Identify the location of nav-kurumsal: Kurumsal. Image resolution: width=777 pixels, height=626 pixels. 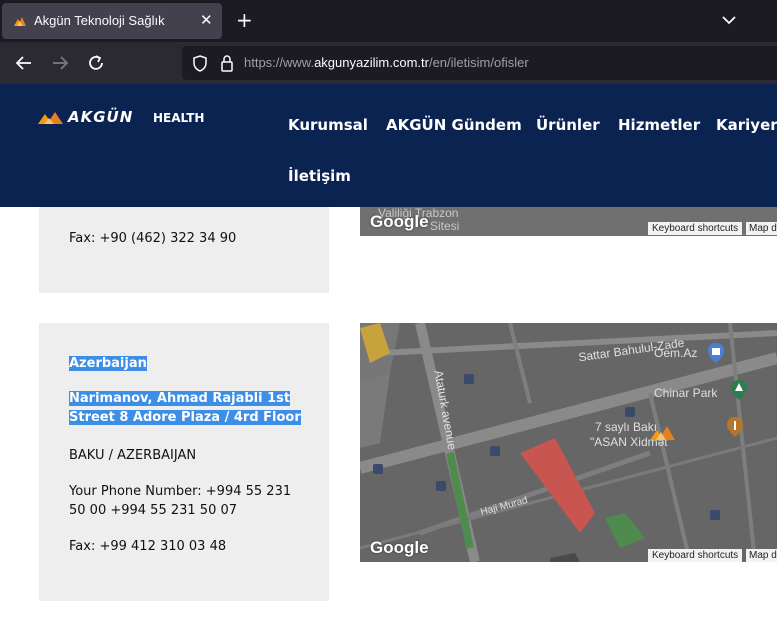
(328, 125).